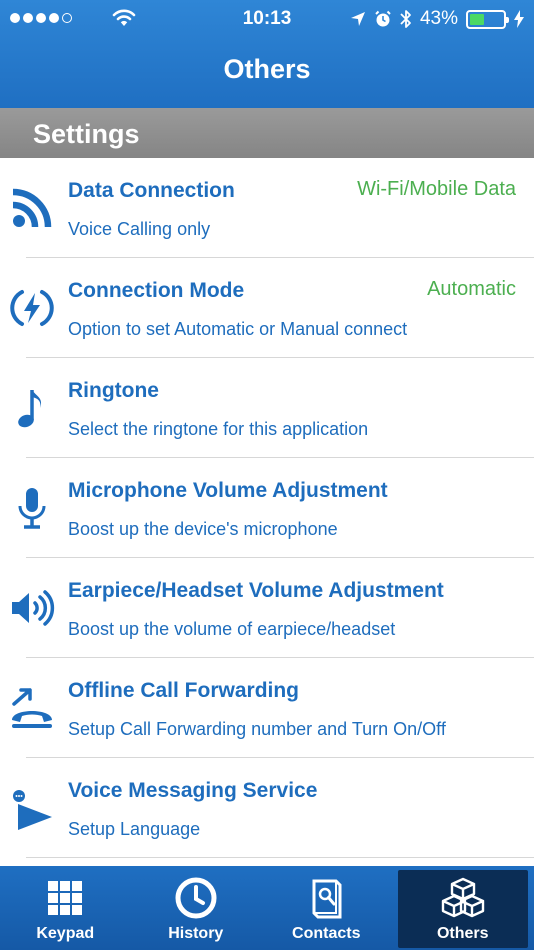  Describe the element at coordinates (471, 289) in the screenshot. I see `setting-value: Automatic` at that location.